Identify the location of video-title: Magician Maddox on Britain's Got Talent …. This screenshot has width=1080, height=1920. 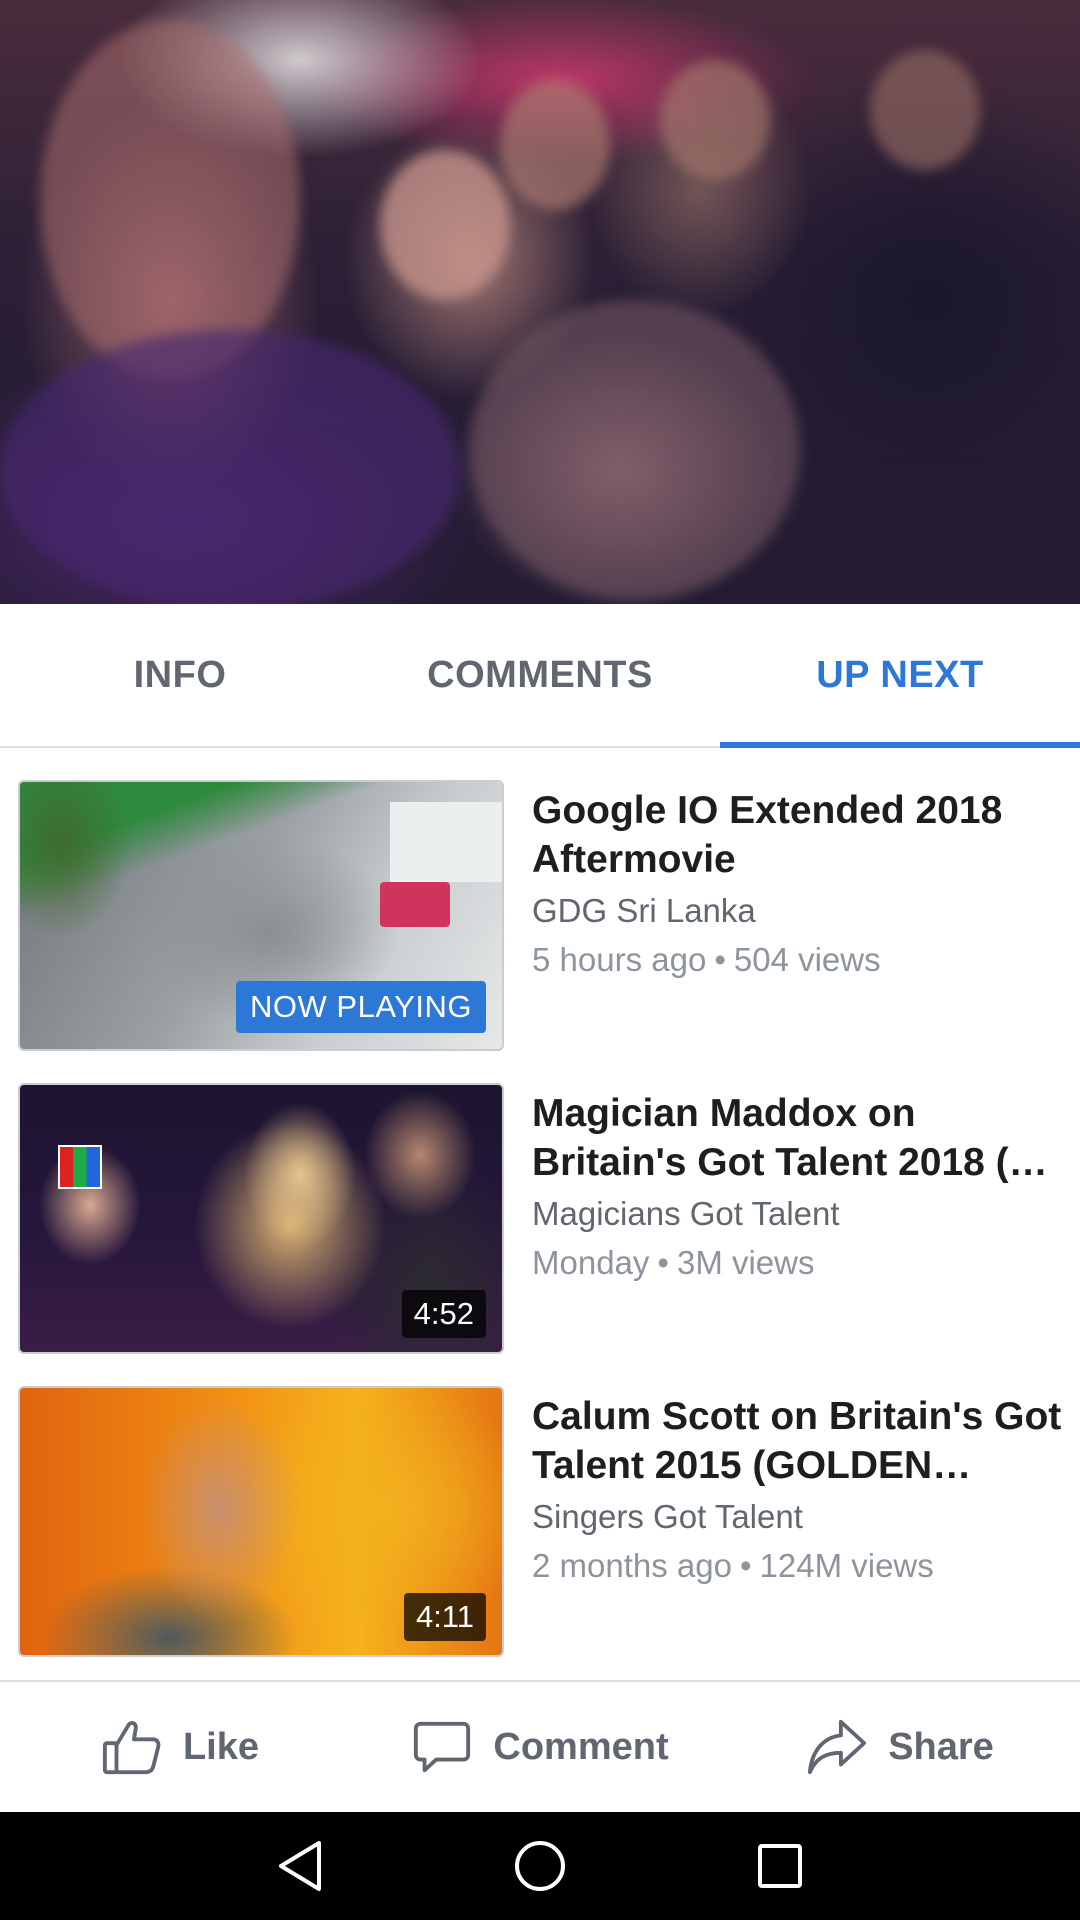
(797, 1138).